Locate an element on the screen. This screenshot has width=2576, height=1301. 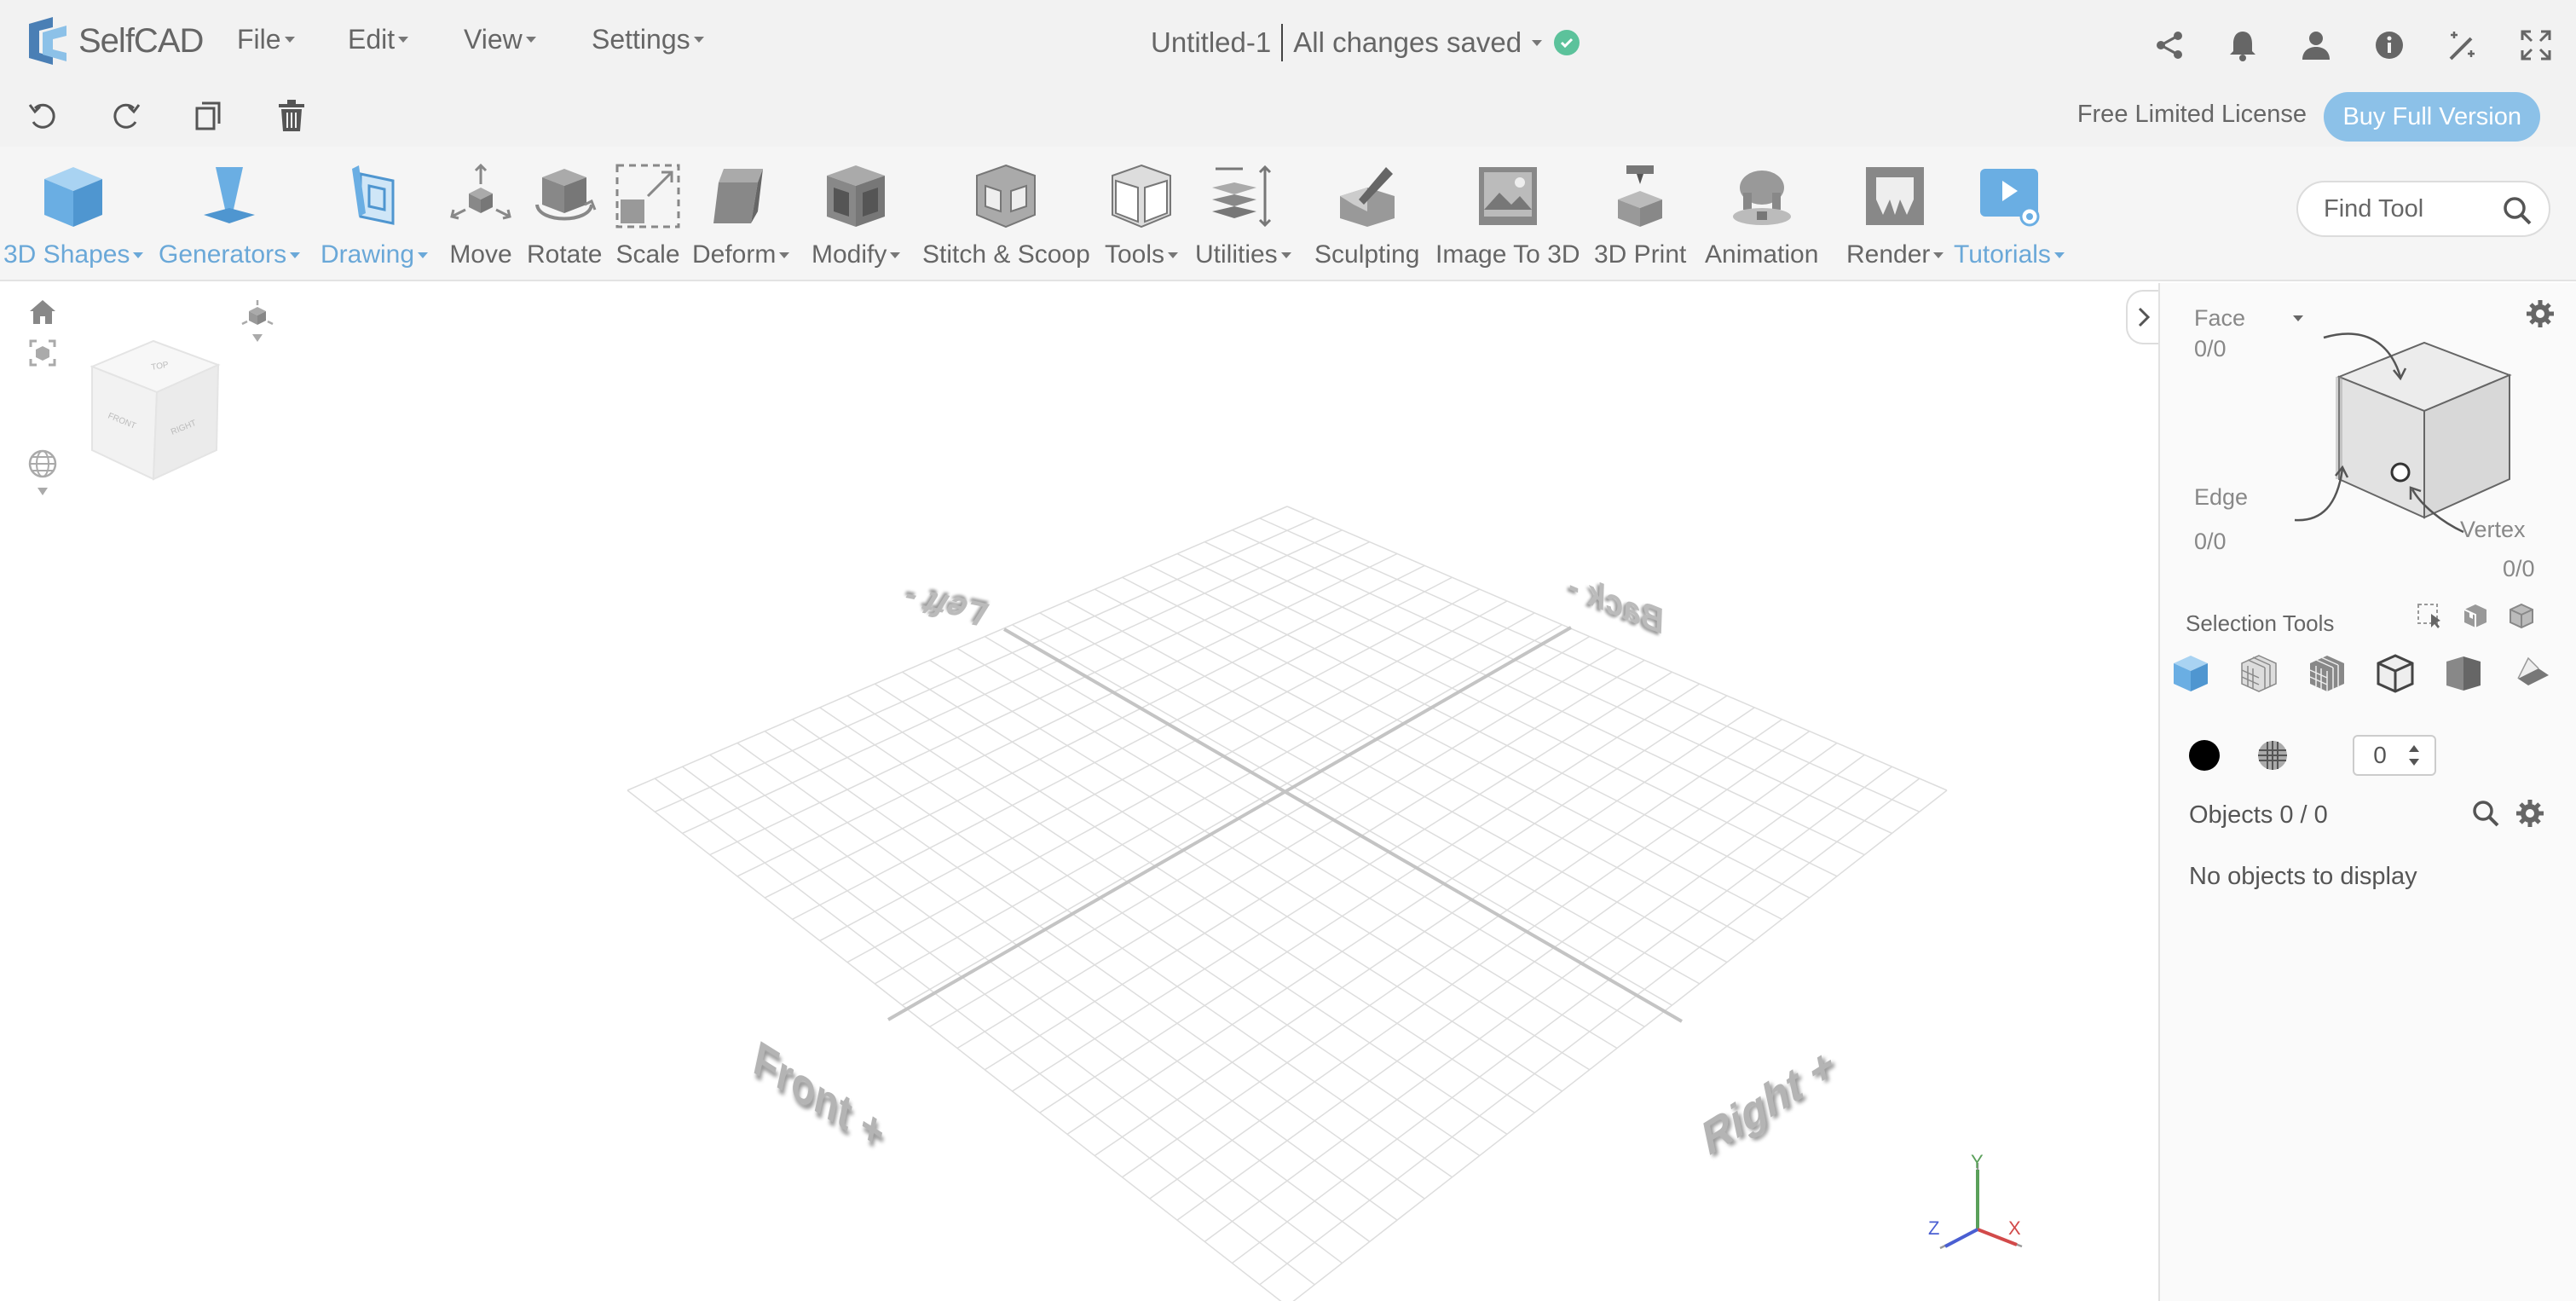
tool-3d-print: 3D Print is located at coordinates (1640, 215).